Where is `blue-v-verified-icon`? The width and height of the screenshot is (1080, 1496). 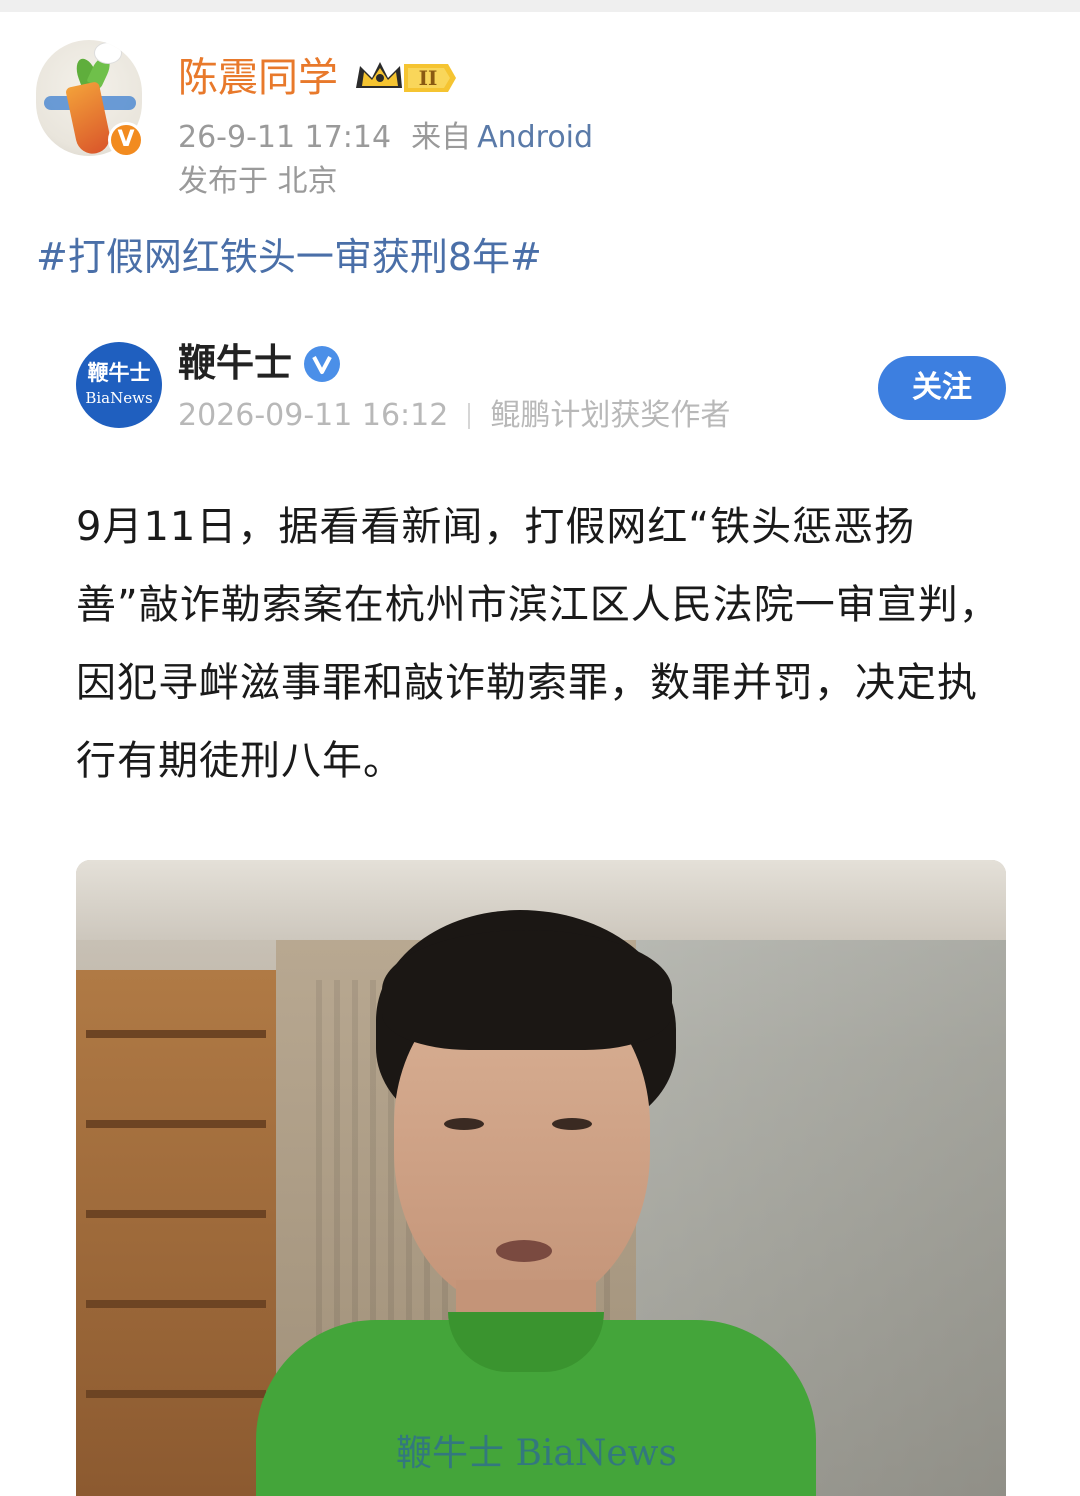
blue-v-verified-icon is located at coordinates (322, 364).